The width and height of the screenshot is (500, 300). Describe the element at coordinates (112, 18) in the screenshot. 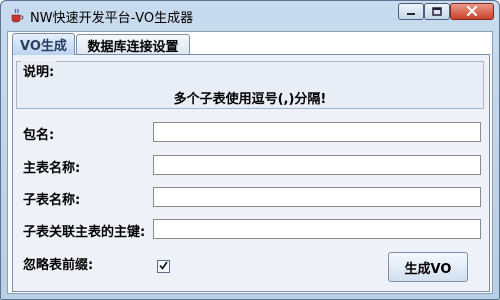

I see `window-title: NW快速开发平台-VO生成器` at that location.